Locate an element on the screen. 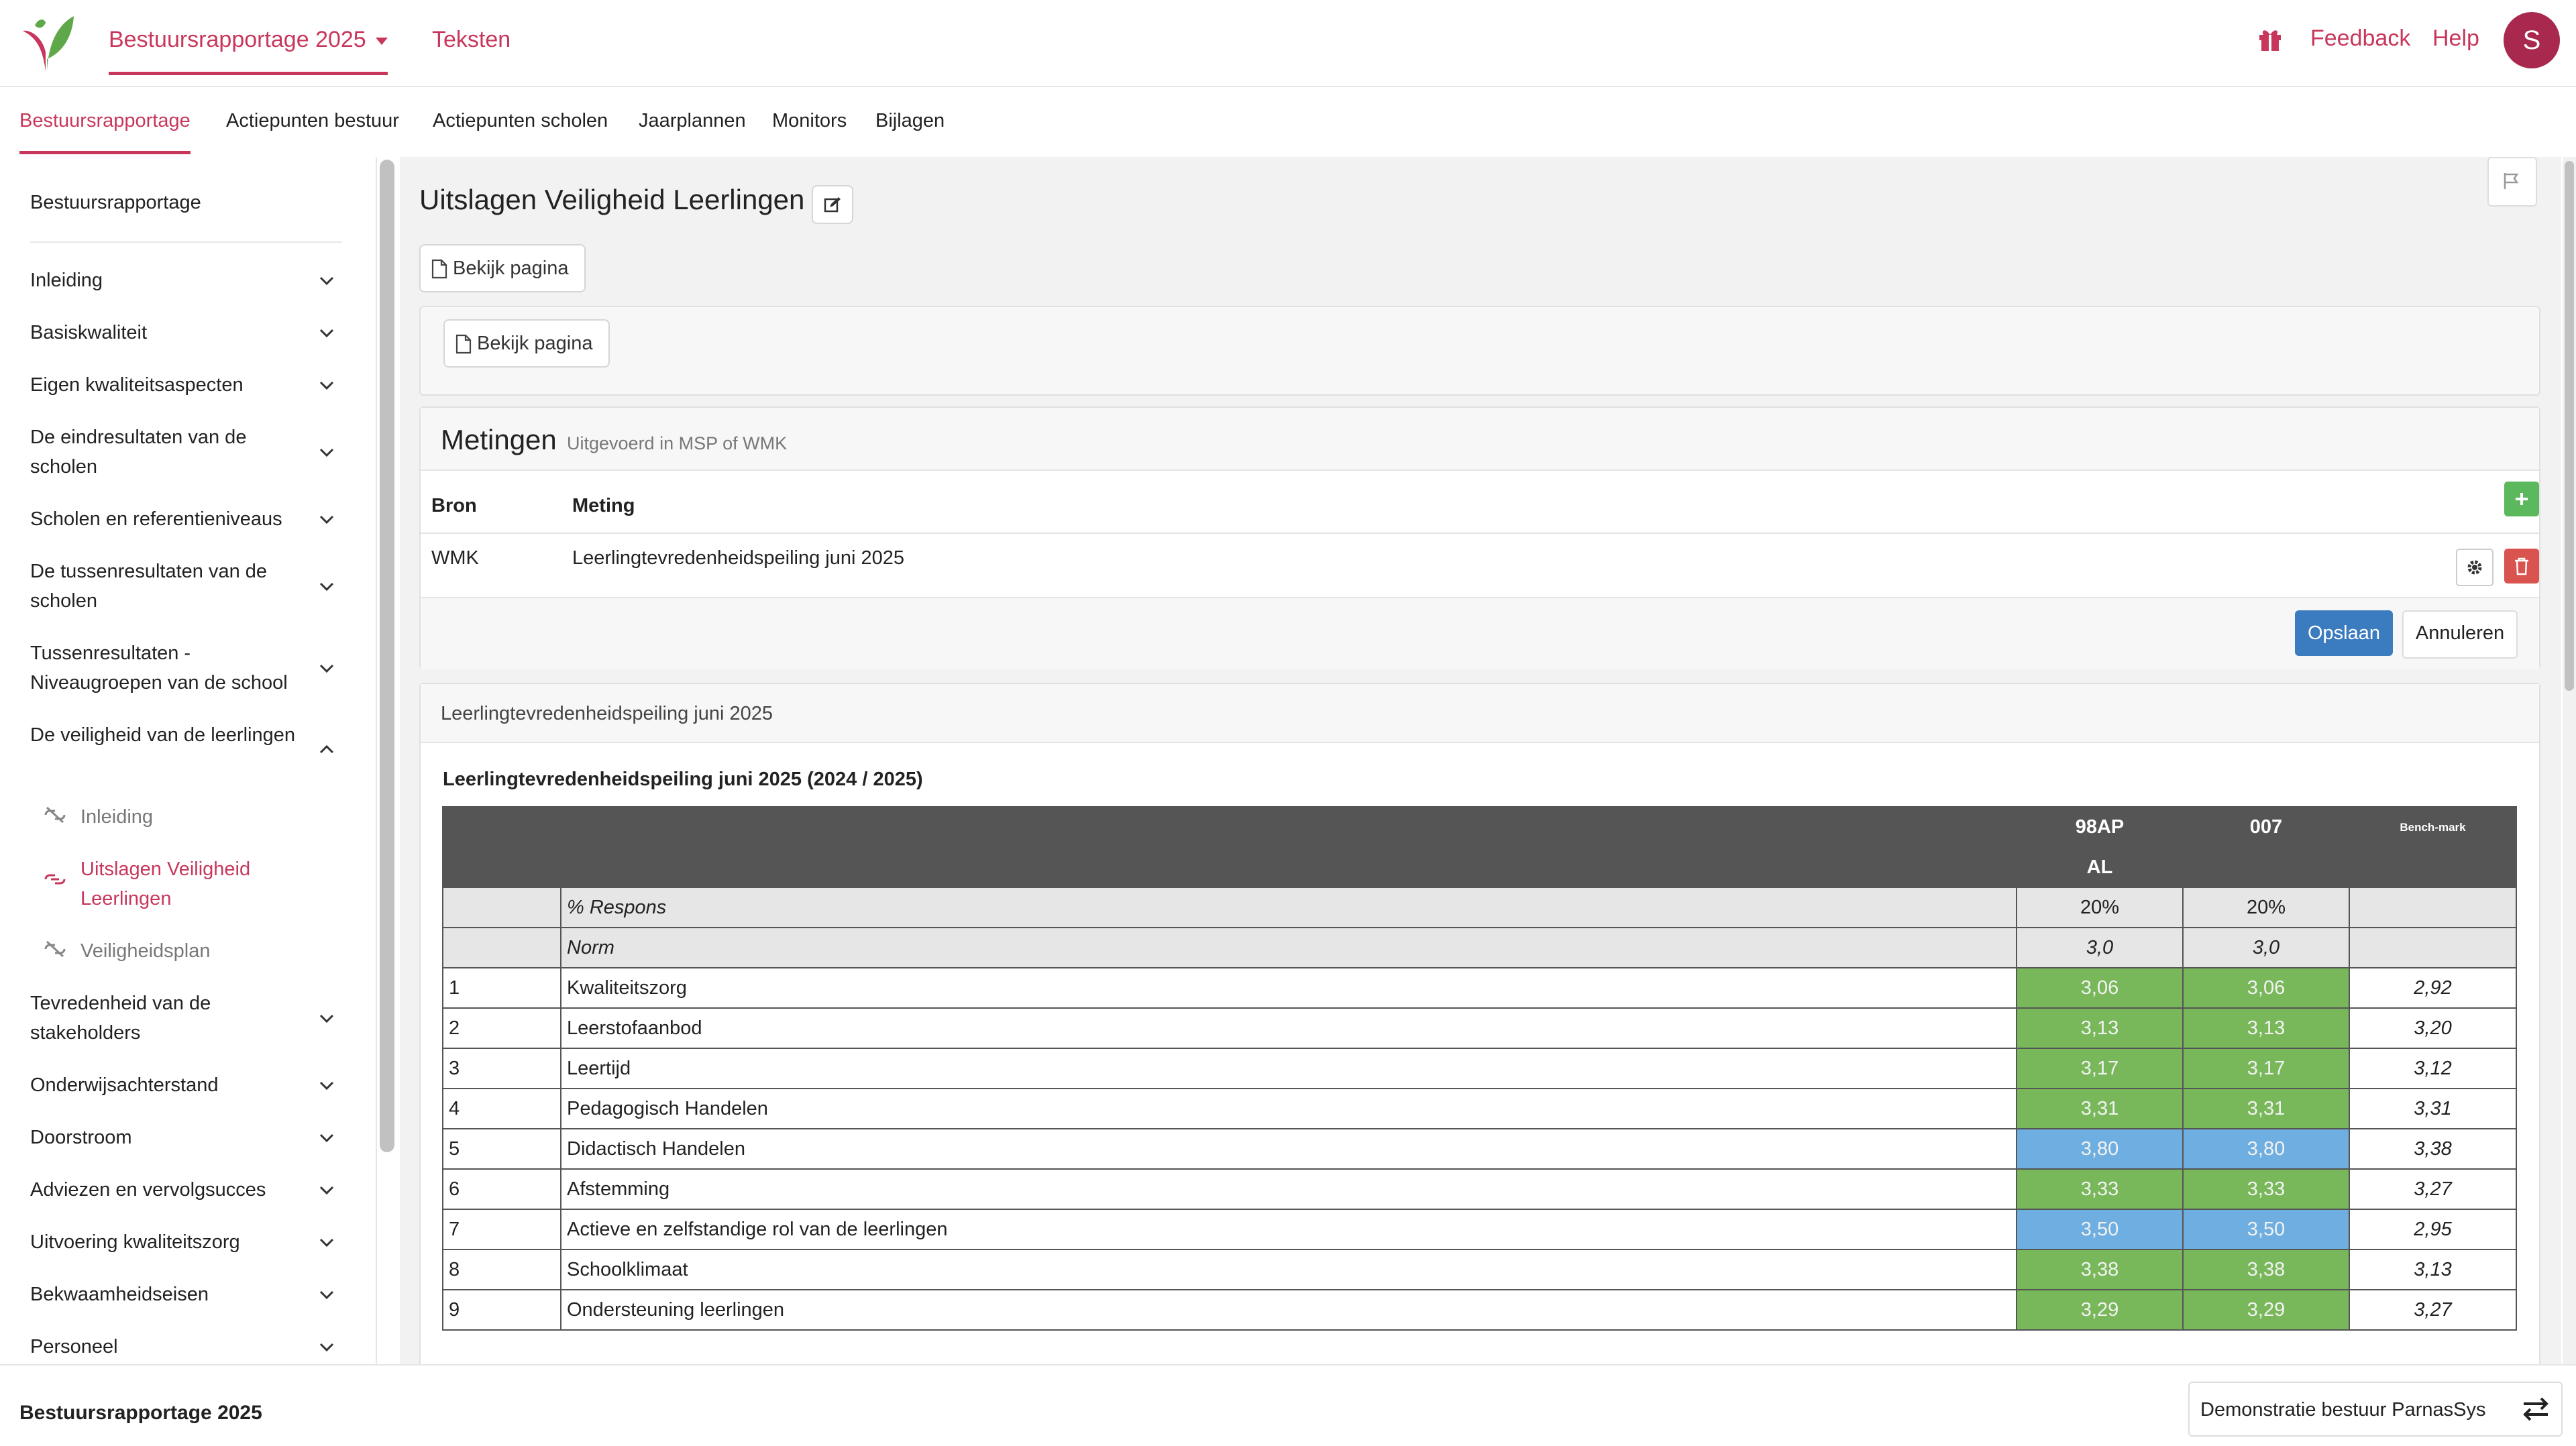 This screenshot has width=2576, height=1446. settings-button is located at coordinates (2474, 567).